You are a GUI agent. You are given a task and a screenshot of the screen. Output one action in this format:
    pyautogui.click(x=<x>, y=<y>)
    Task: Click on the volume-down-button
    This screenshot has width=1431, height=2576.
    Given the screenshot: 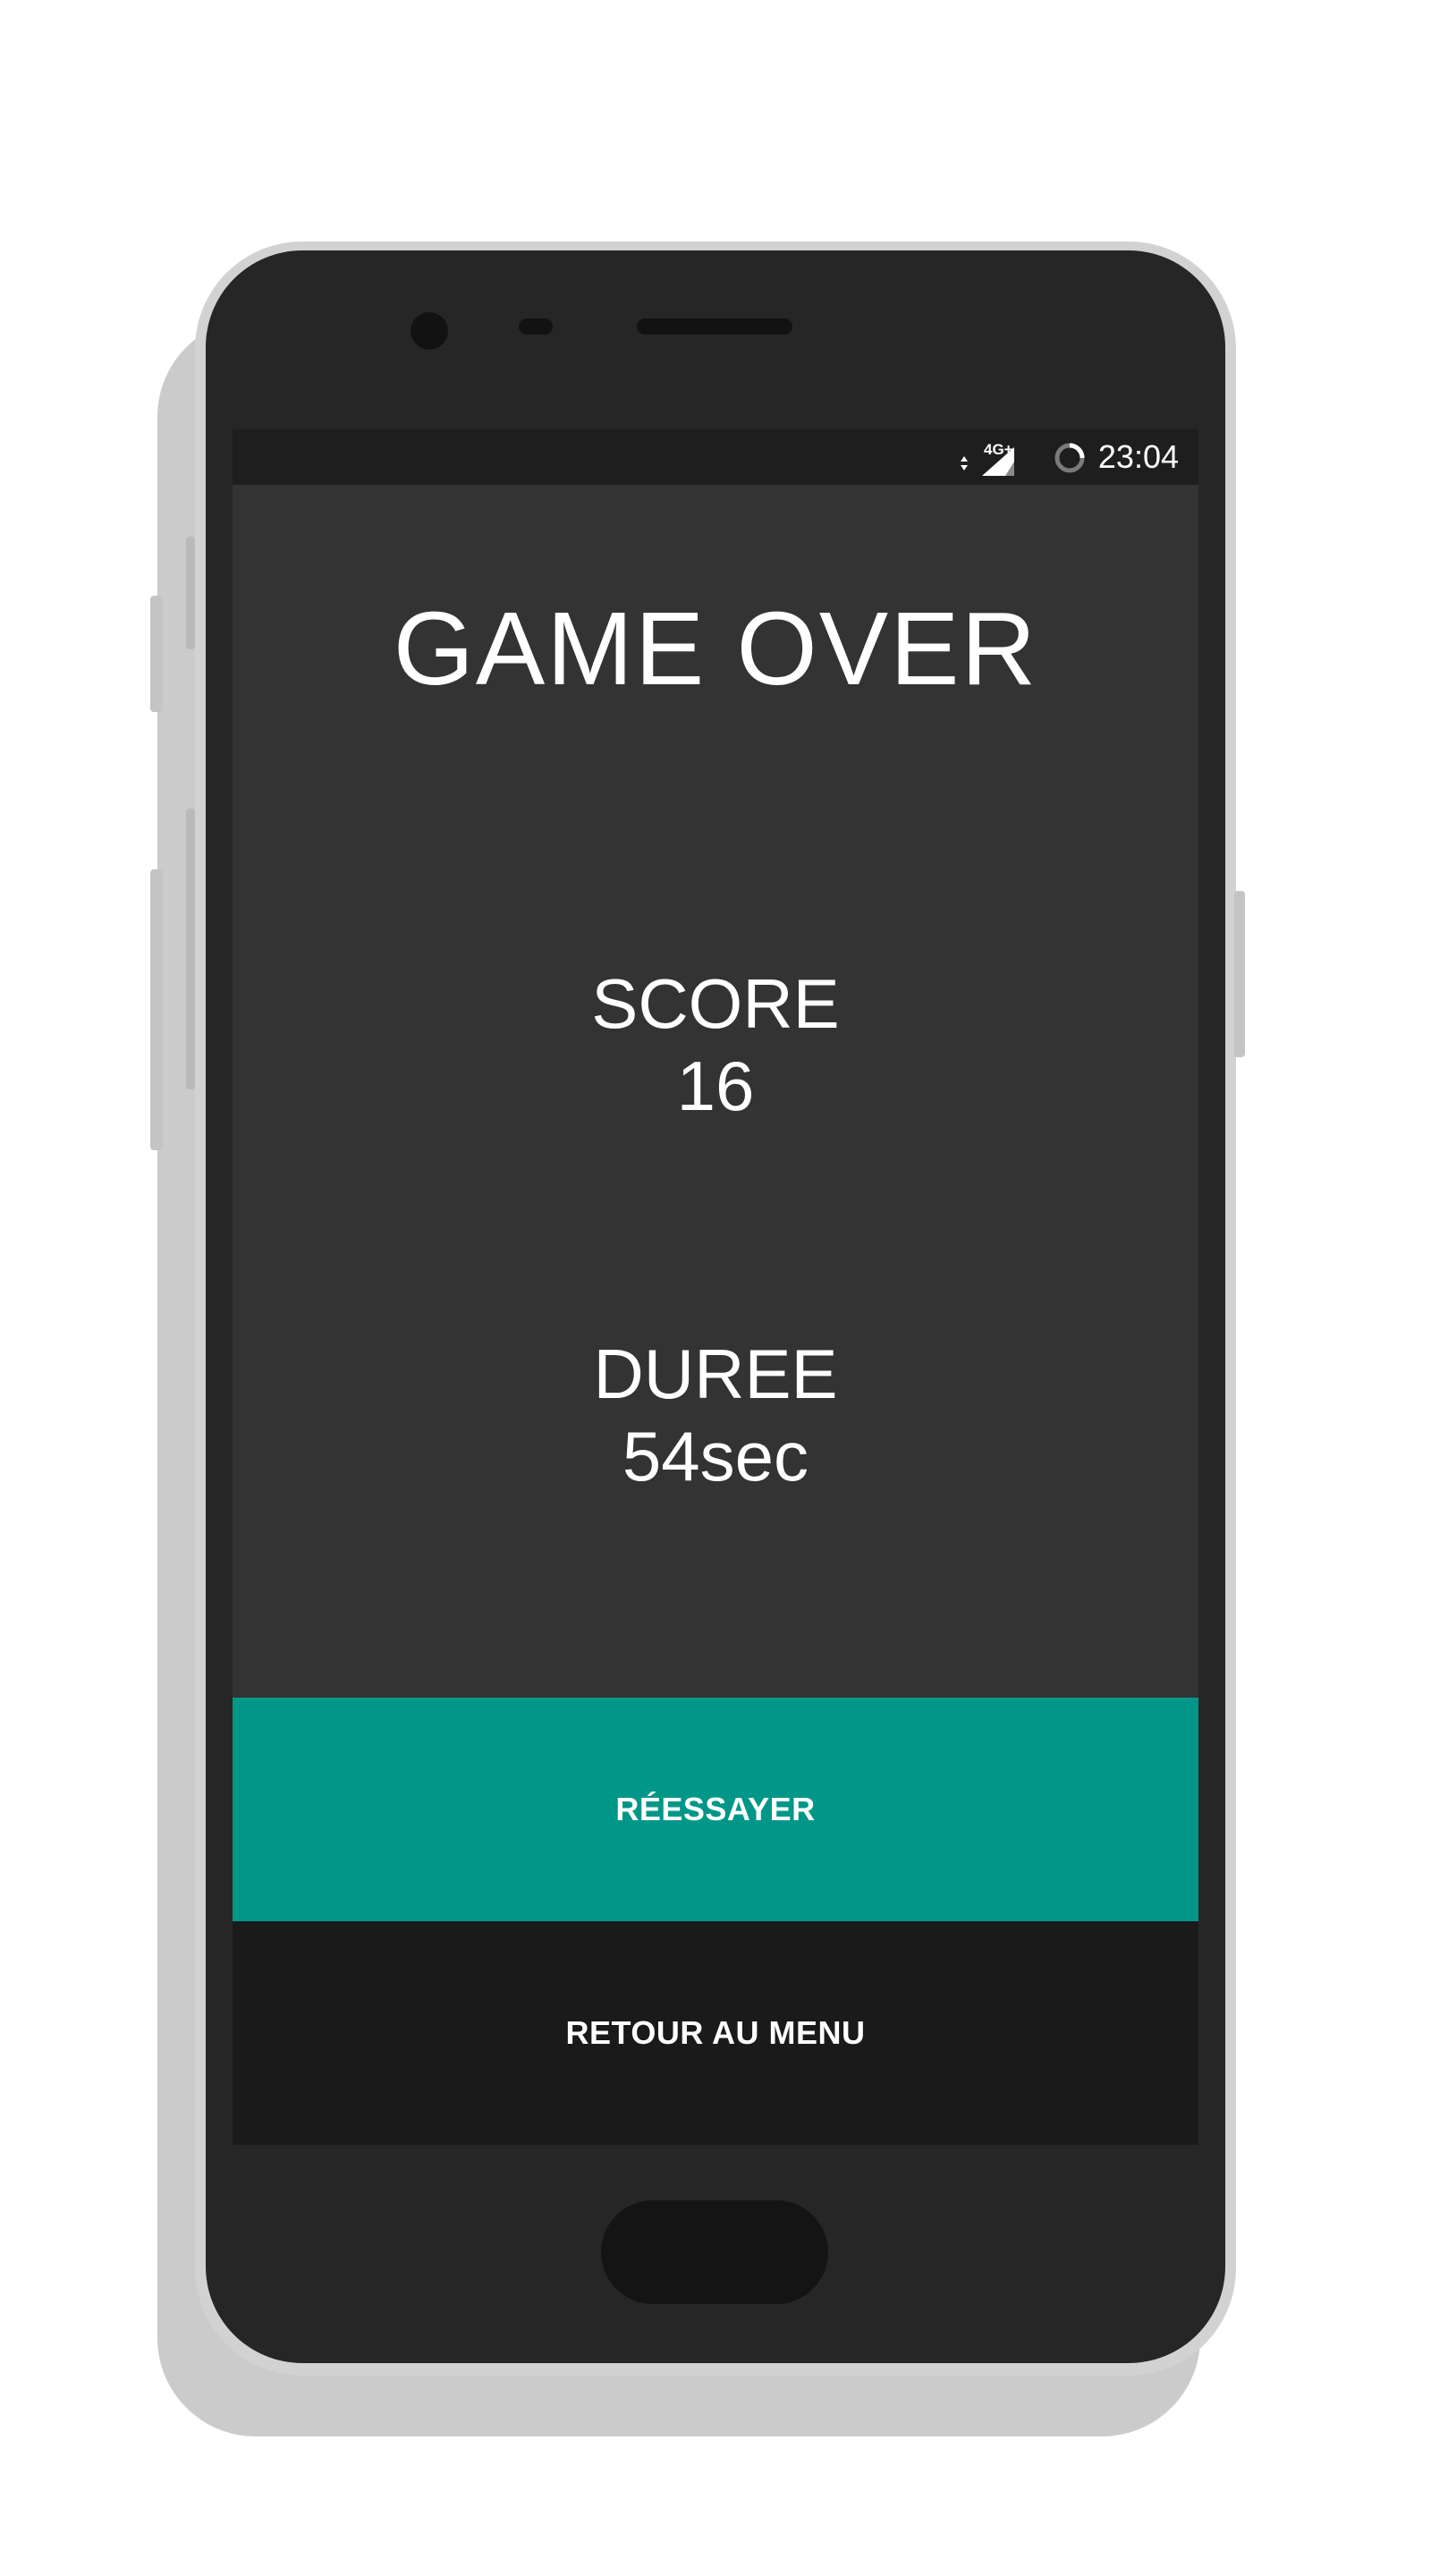 What is the action you would take?
    pyautogui.click(x=157, y=1009)
    